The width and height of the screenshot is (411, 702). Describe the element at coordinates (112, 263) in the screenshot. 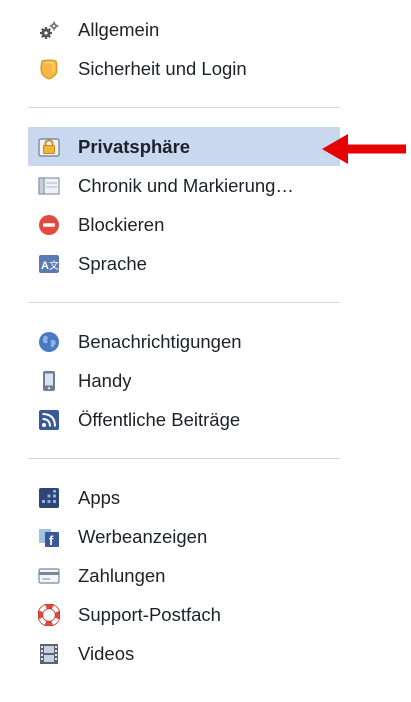

I see `sidebar-item-label: Sprache` at that location.